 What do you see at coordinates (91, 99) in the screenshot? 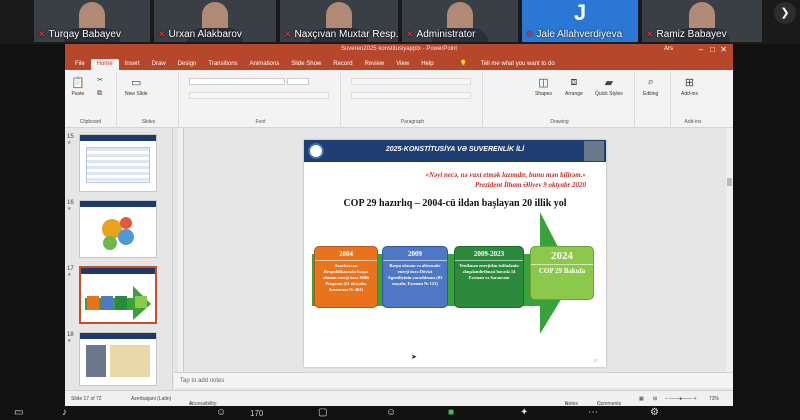
I see `clipboard-group: 📋 Paste ✂ ⧉ Clipboard` at bounding box center [91, 99].